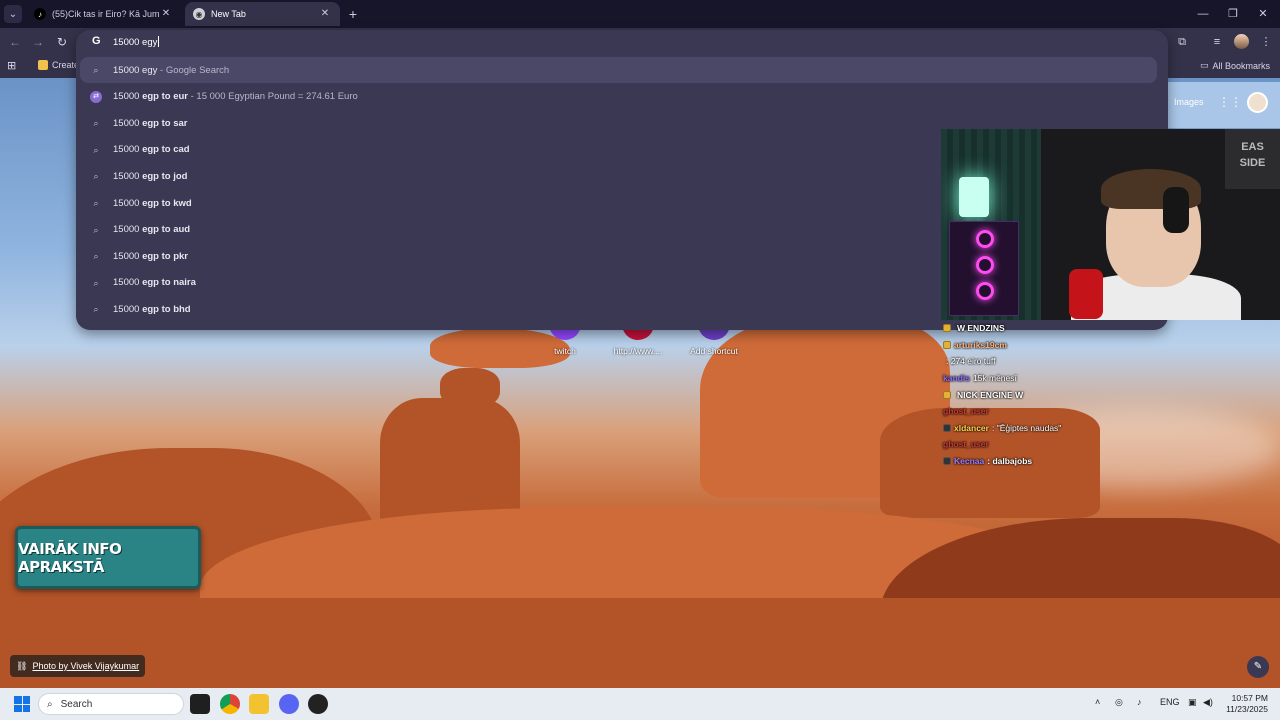  What do you see at coordinates (15, 42) in the screenshot?
I see `back-button: ←` at bounding box center [15, 42].